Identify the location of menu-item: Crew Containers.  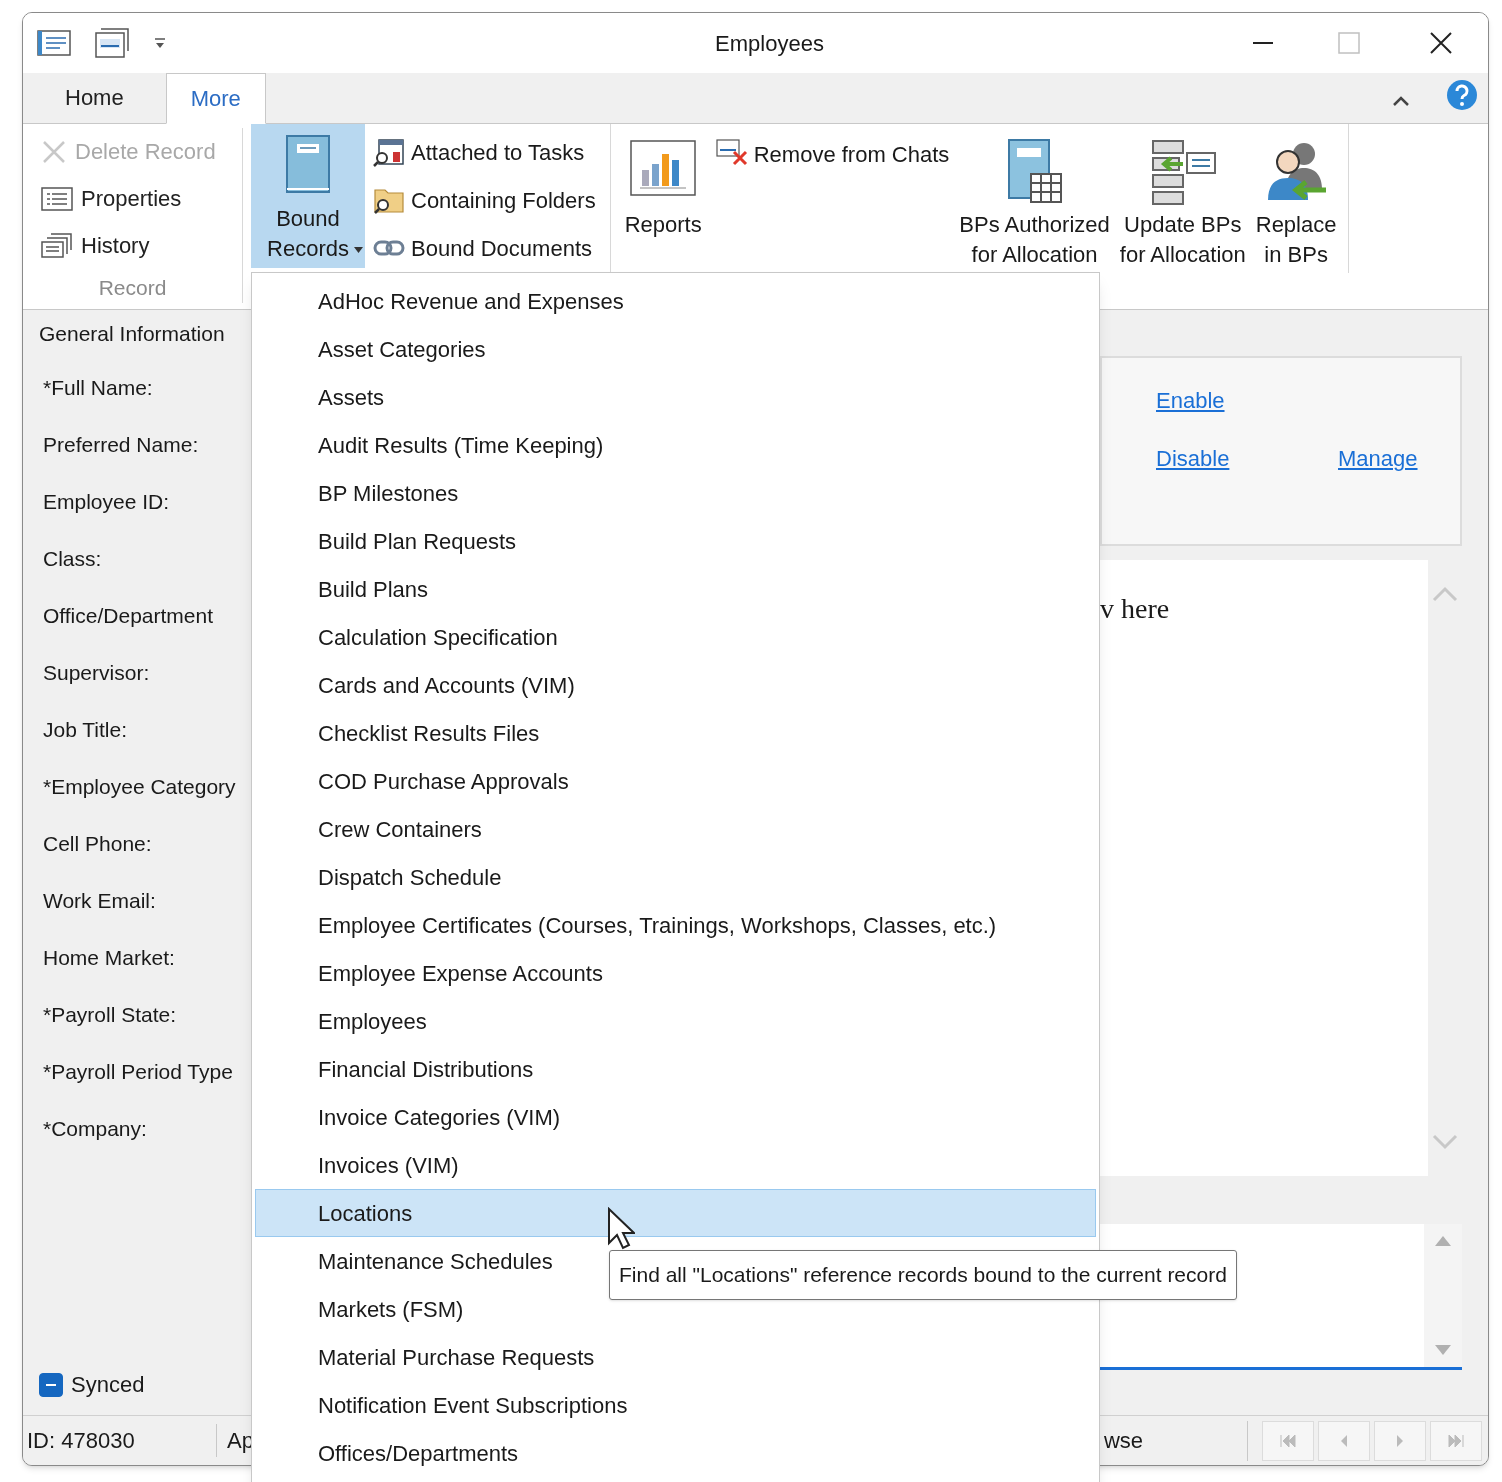
(675, 829).